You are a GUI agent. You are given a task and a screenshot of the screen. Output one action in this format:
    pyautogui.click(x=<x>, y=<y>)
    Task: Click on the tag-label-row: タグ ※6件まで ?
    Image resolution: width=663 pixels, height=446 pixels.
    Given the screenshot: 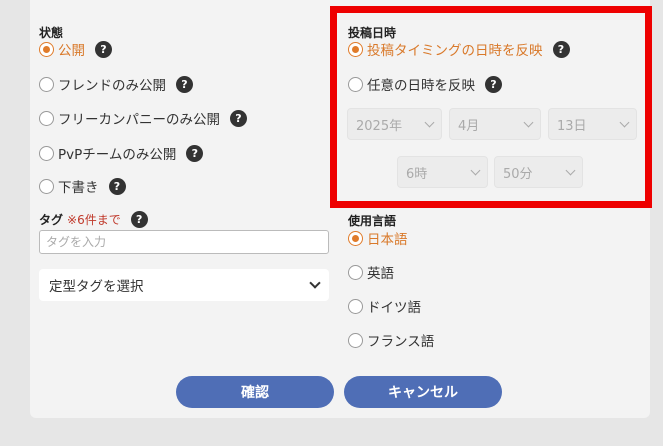 What is the action you would take?
    pyautogui.click(x=93, y=219)
    